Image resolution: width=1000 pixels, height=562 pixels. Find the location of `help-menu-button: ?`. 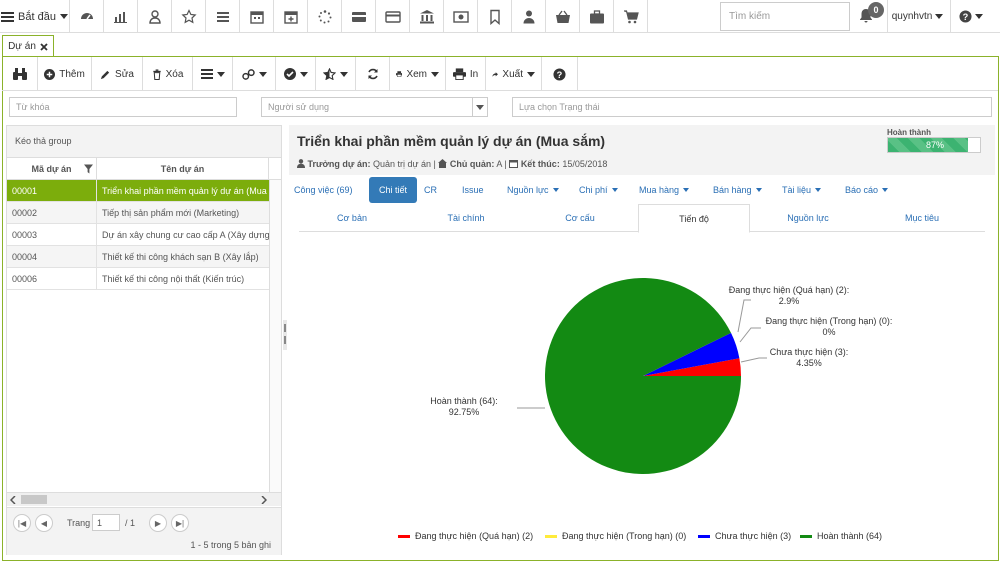

help-menu-button: ? is located at coordinates (970, 16).